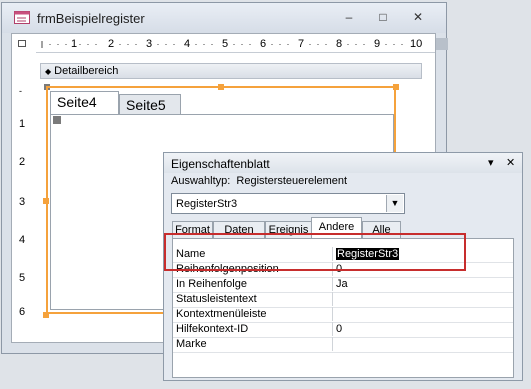 The height and width of the screenshot is (389, 531). Describe the element at coordinates (111, 44) in the screenshot. I see `ruler-label: 2` at that location.